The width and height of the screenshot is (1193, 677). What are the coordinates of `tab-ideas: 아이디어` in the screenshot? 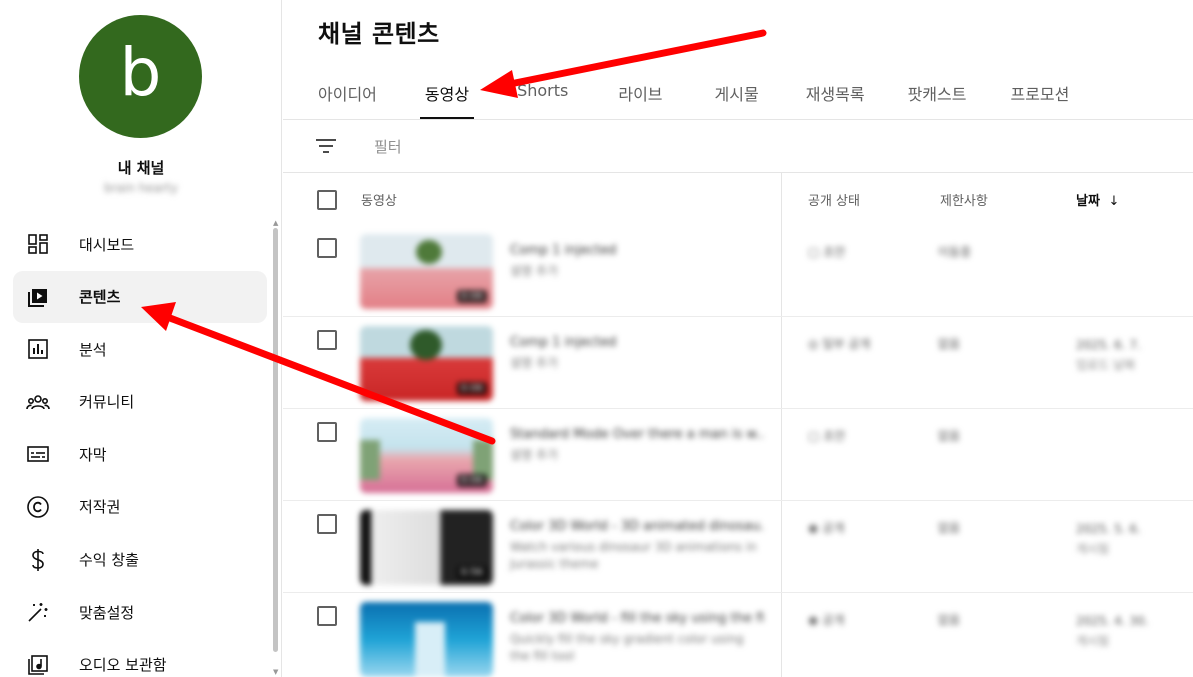 It's located at (347, 95).